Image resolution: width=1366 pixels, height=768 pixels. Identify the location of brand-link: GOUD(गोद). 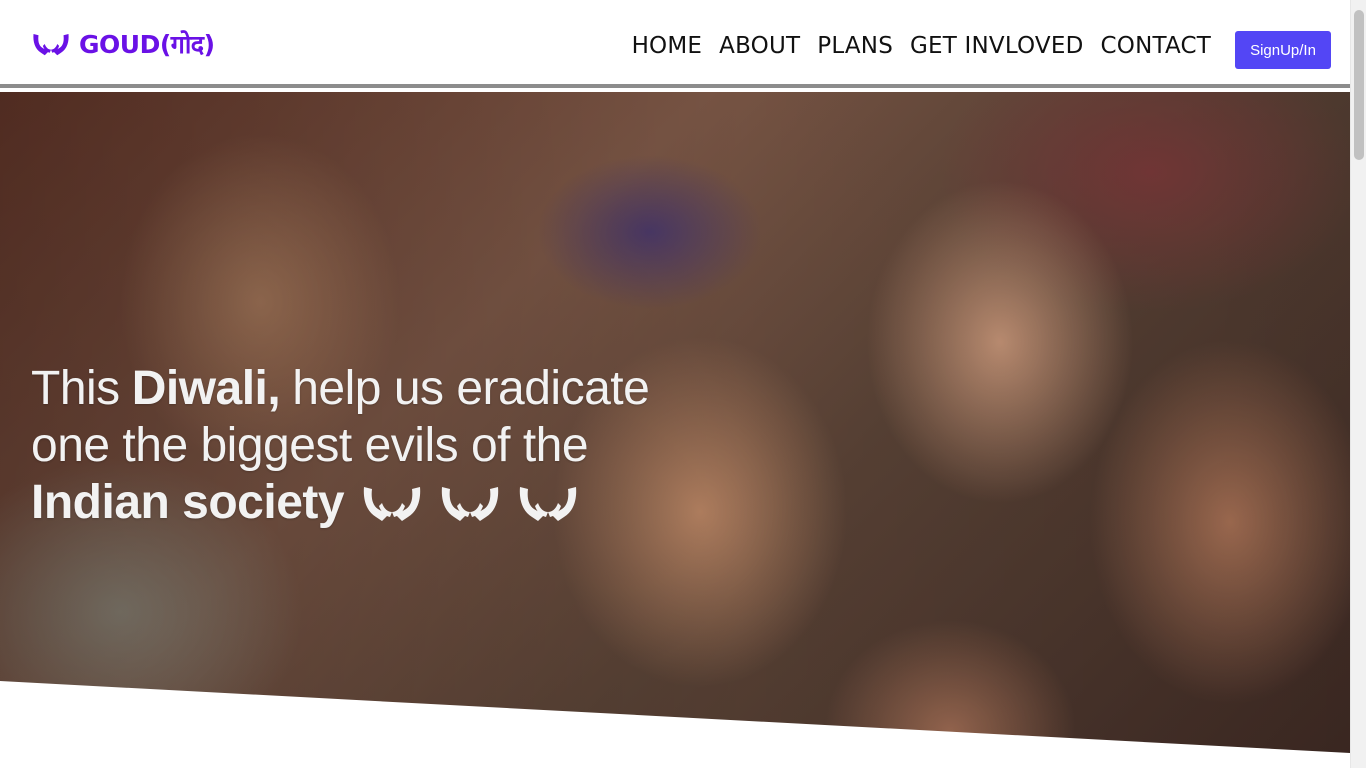
(123, 44).